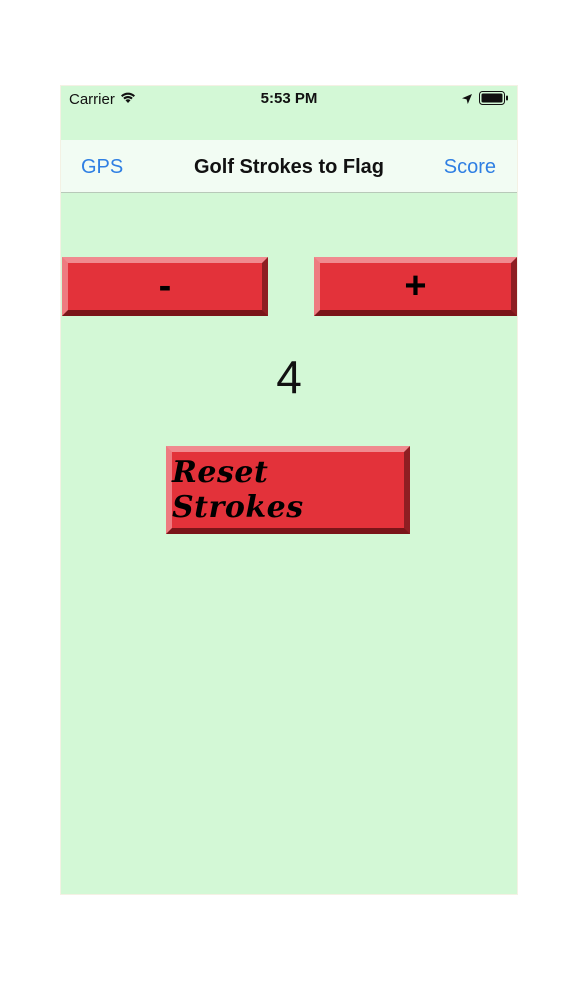 The image size is (563, 1000). I want to click on score-nav-button: Score, so click(470, 167).